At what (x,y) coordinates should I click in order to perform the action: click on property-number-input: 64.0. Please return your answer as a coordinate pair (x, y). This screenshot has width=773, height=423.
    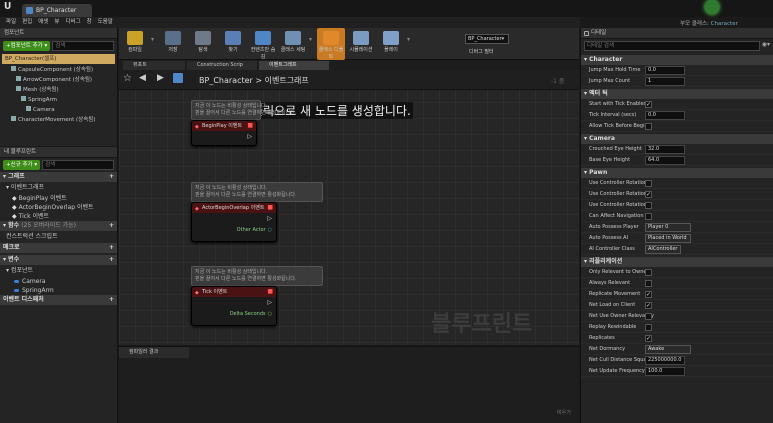
    Looking at the image, I should click on (665, 160).